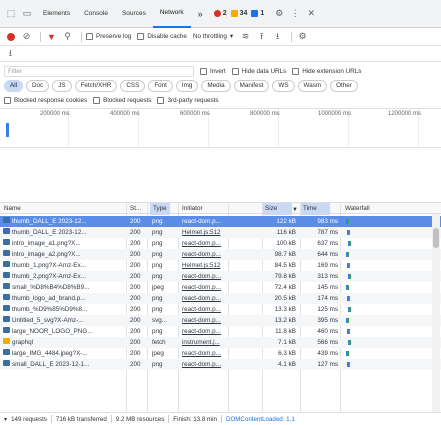 The width and height of the screenshot is (441, 425). I want to click on tab-sources: Sources, so click(134, 14).